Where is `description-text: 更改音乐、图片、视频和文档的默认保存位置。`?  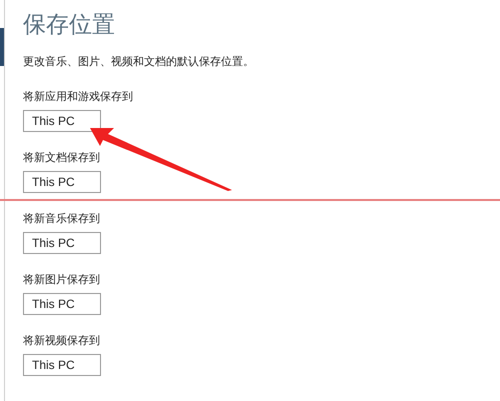 description-text: 更改音乐、图片、视频和文档的默认保存位置。 is located at coordinates (138, 62).